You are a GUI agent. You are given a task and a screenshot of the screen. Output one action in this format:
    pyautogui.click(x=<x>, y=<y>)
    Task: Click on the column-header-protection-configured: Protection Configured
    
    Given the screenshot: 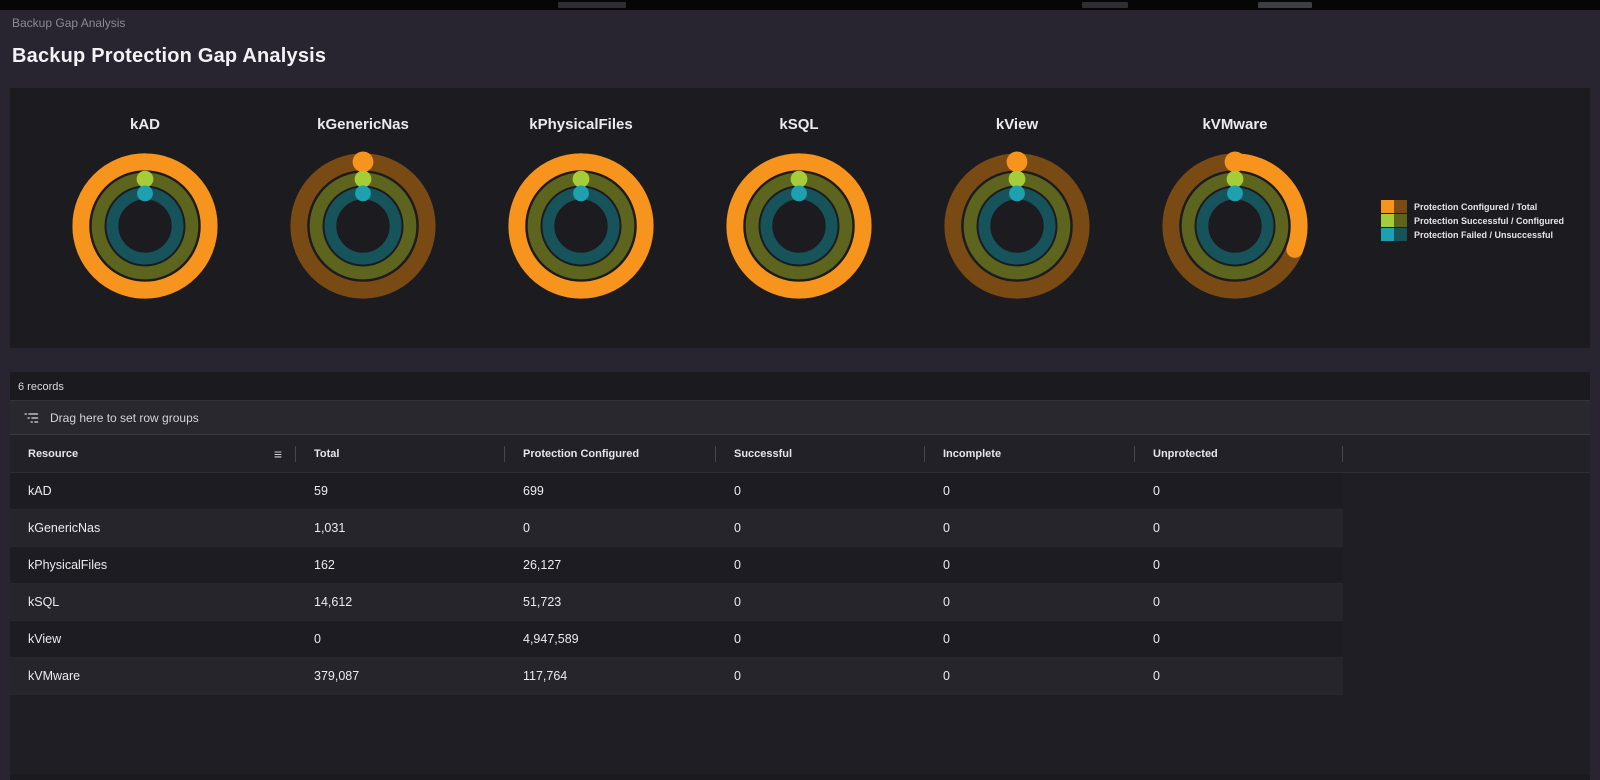 What is the action you would take?
    pyautogui.click(x=610, y=453)
    